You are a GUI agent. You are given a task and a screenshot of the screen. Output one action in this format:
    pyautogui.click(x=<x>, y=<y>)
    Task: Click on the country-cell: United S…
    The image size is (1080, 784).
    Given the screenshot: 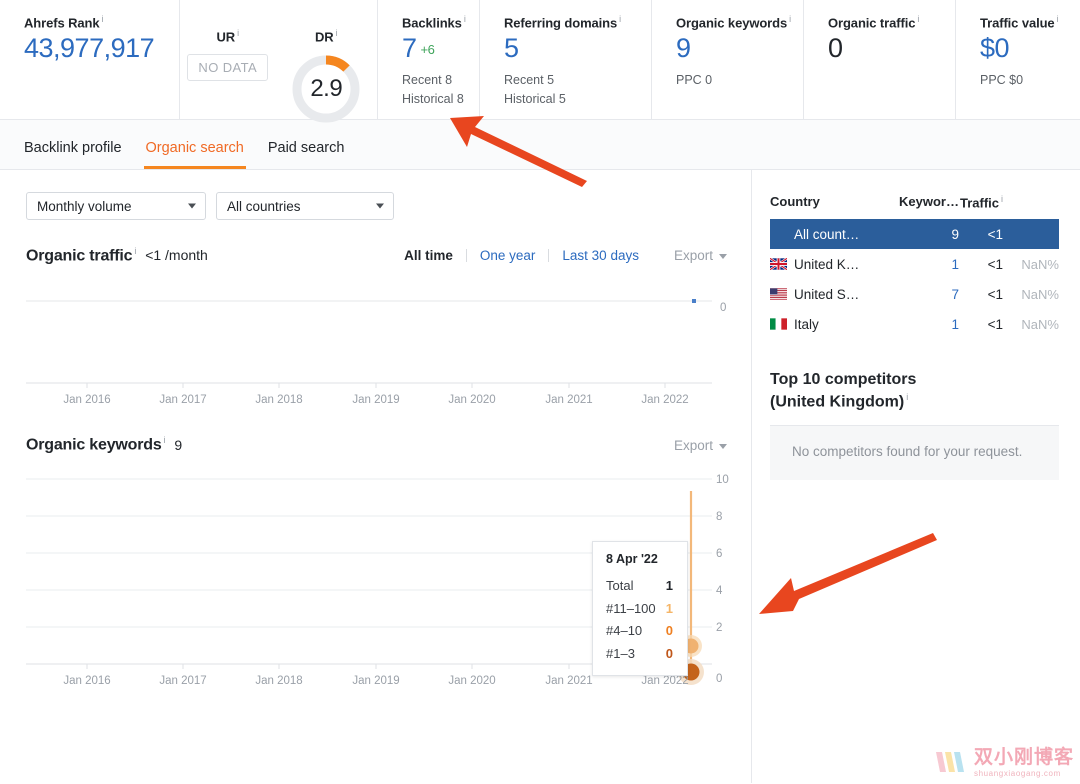 What is the action you would take?
    pyautogui.click(x=833, y=294)
    